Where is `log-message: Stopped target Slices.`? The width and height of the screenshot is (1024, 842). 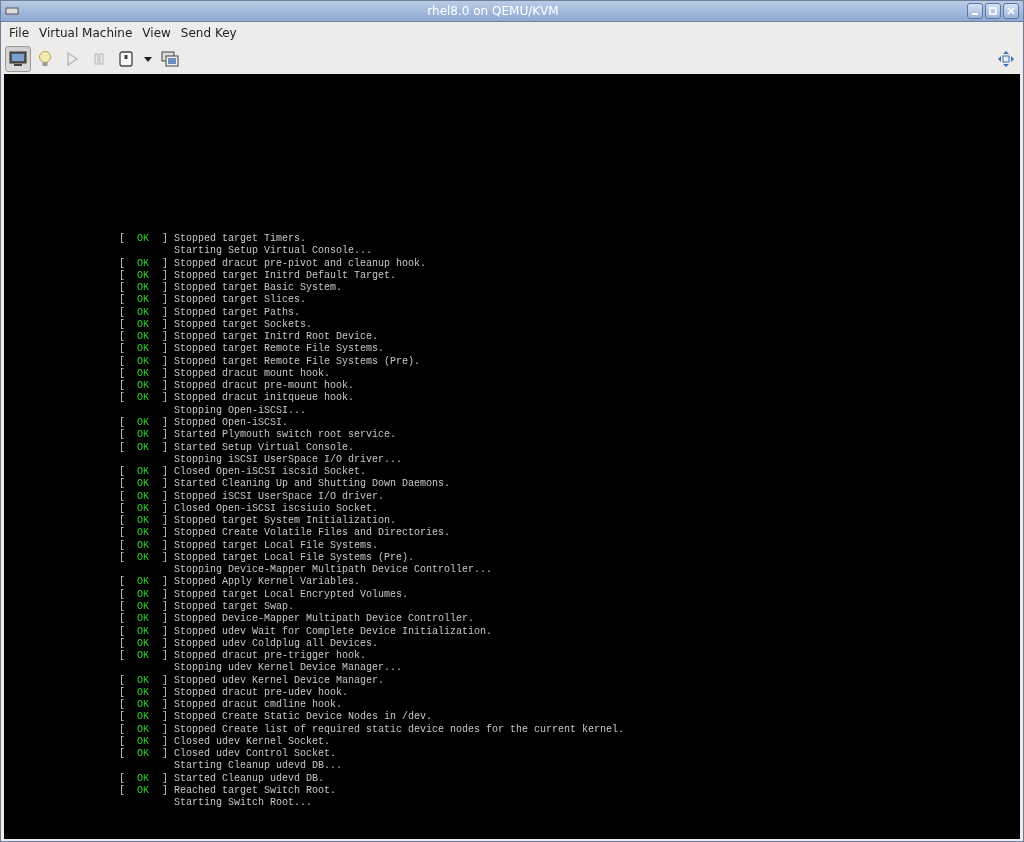 log-message: Stopped target Slices. is located at coordinates (241, 300).